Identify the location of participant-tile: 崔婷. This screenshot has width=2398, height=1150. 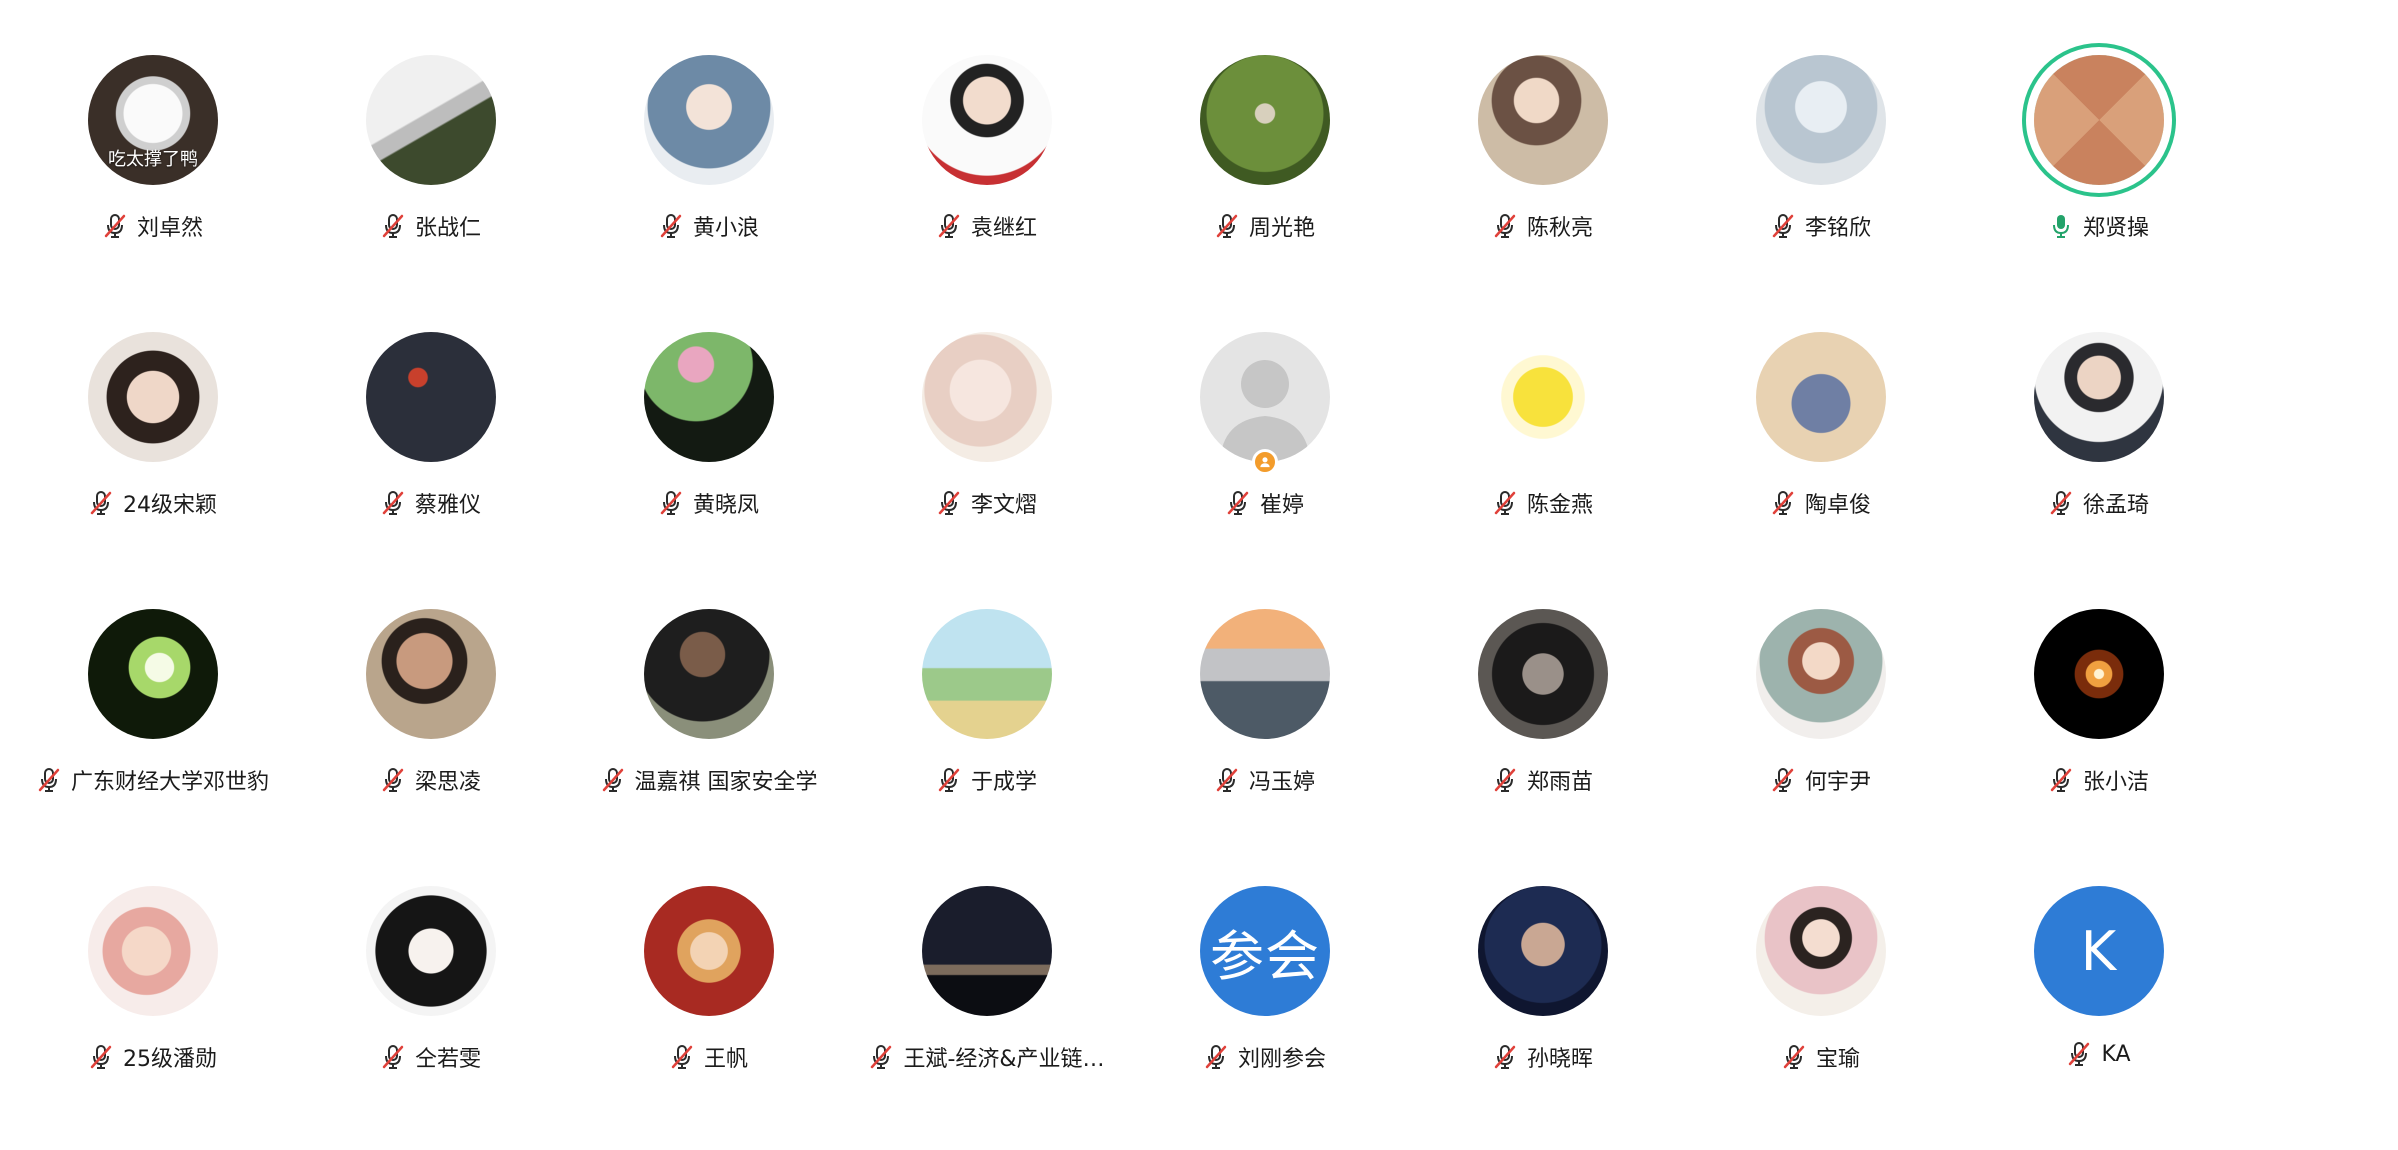
(1265, 415).